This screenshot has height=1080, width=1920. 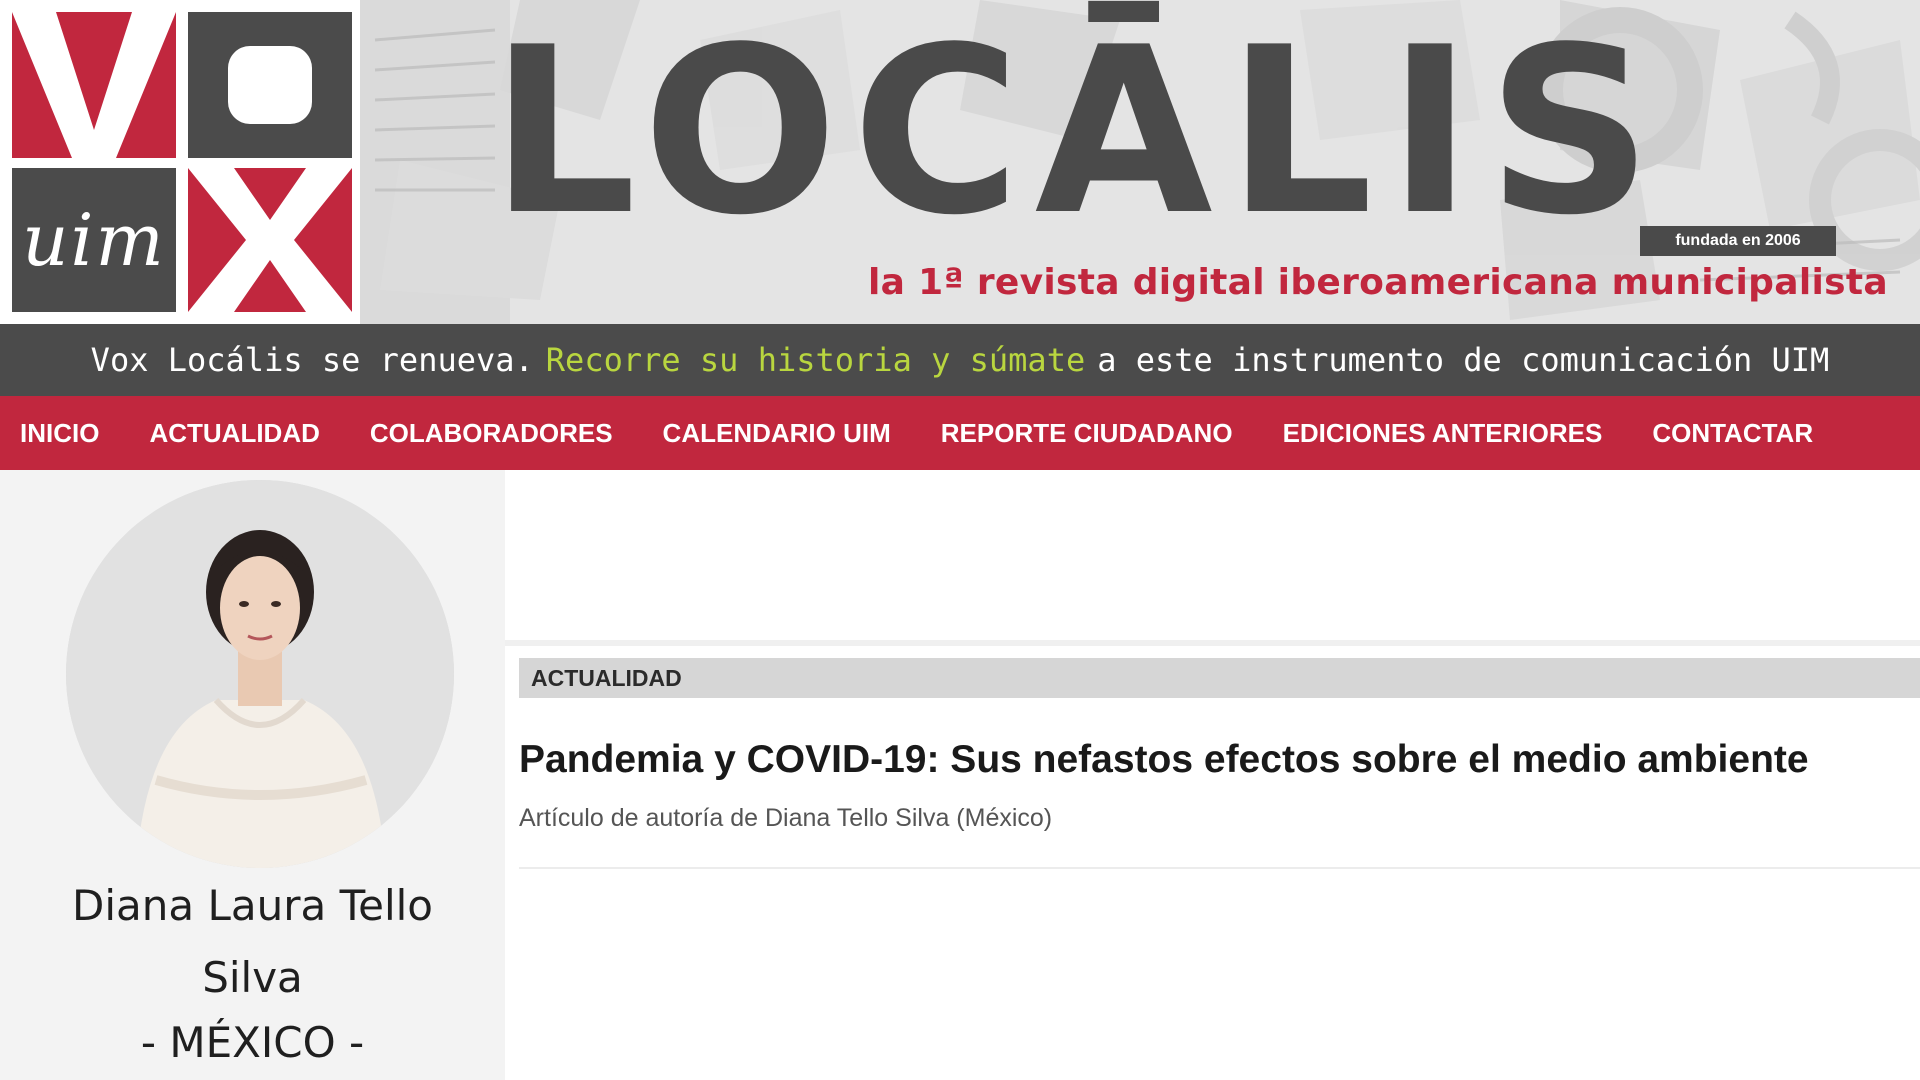 What do you see at coordinates (1463, 360) in the screenshot?
I see `announcement-text-end: a este instrumento de comunicación UIM` at bounding box center [1463, 360].